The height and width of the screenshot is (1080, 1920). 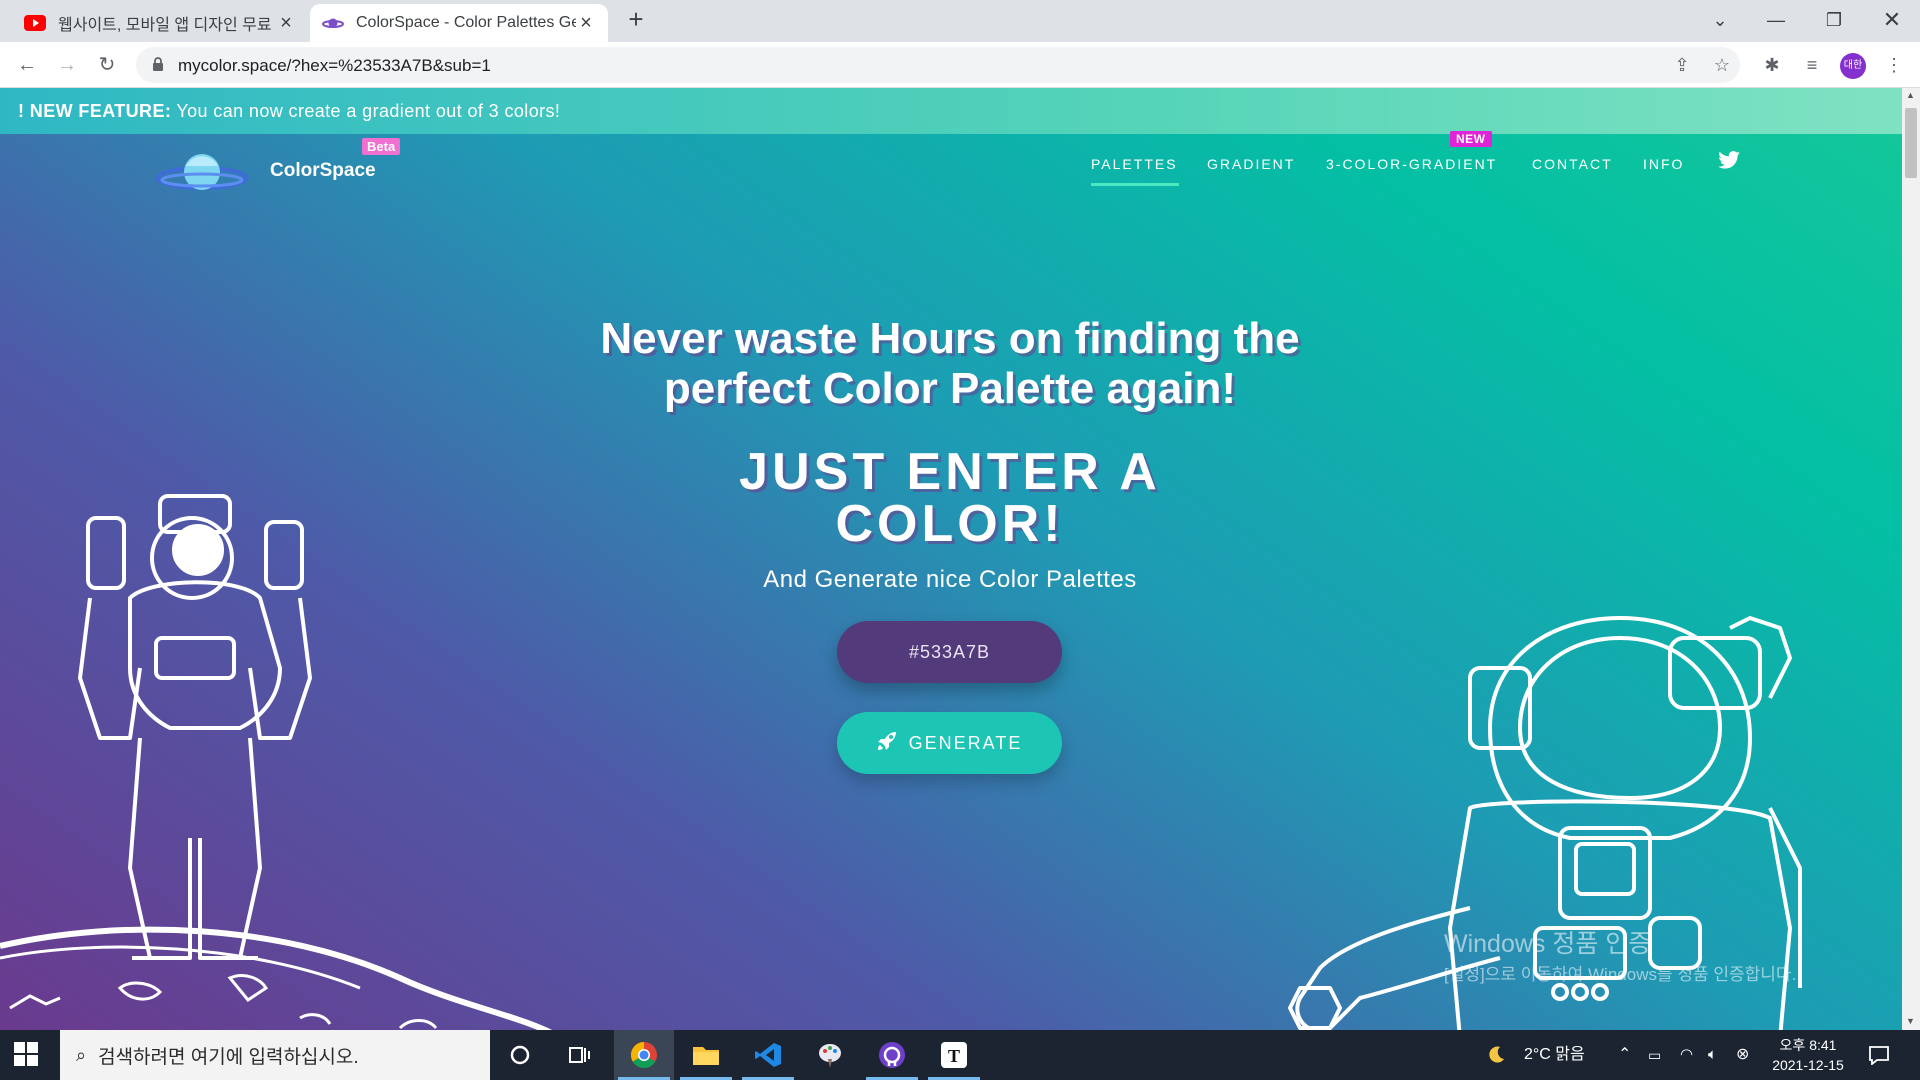 What do you see at coordinates (965, 742) in the screenshot?
I see `generate-label: GENERATE` at bounding box center [965, 742].